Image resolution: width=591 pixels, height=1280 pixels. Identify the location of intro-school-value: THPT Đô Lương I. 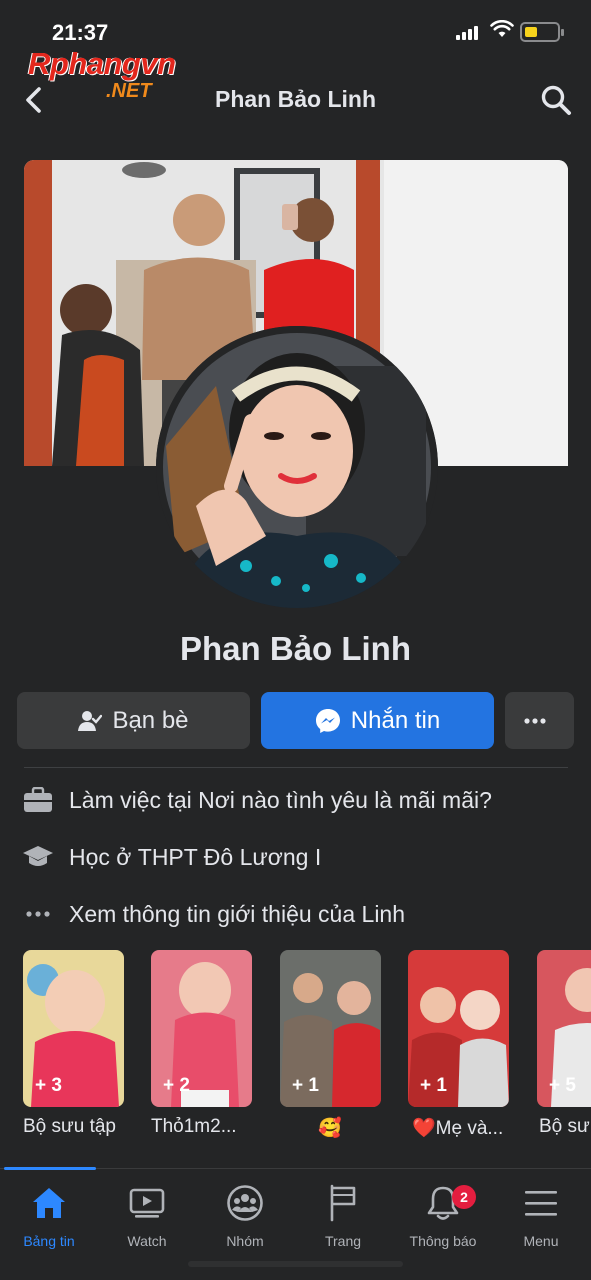
(229, 857).